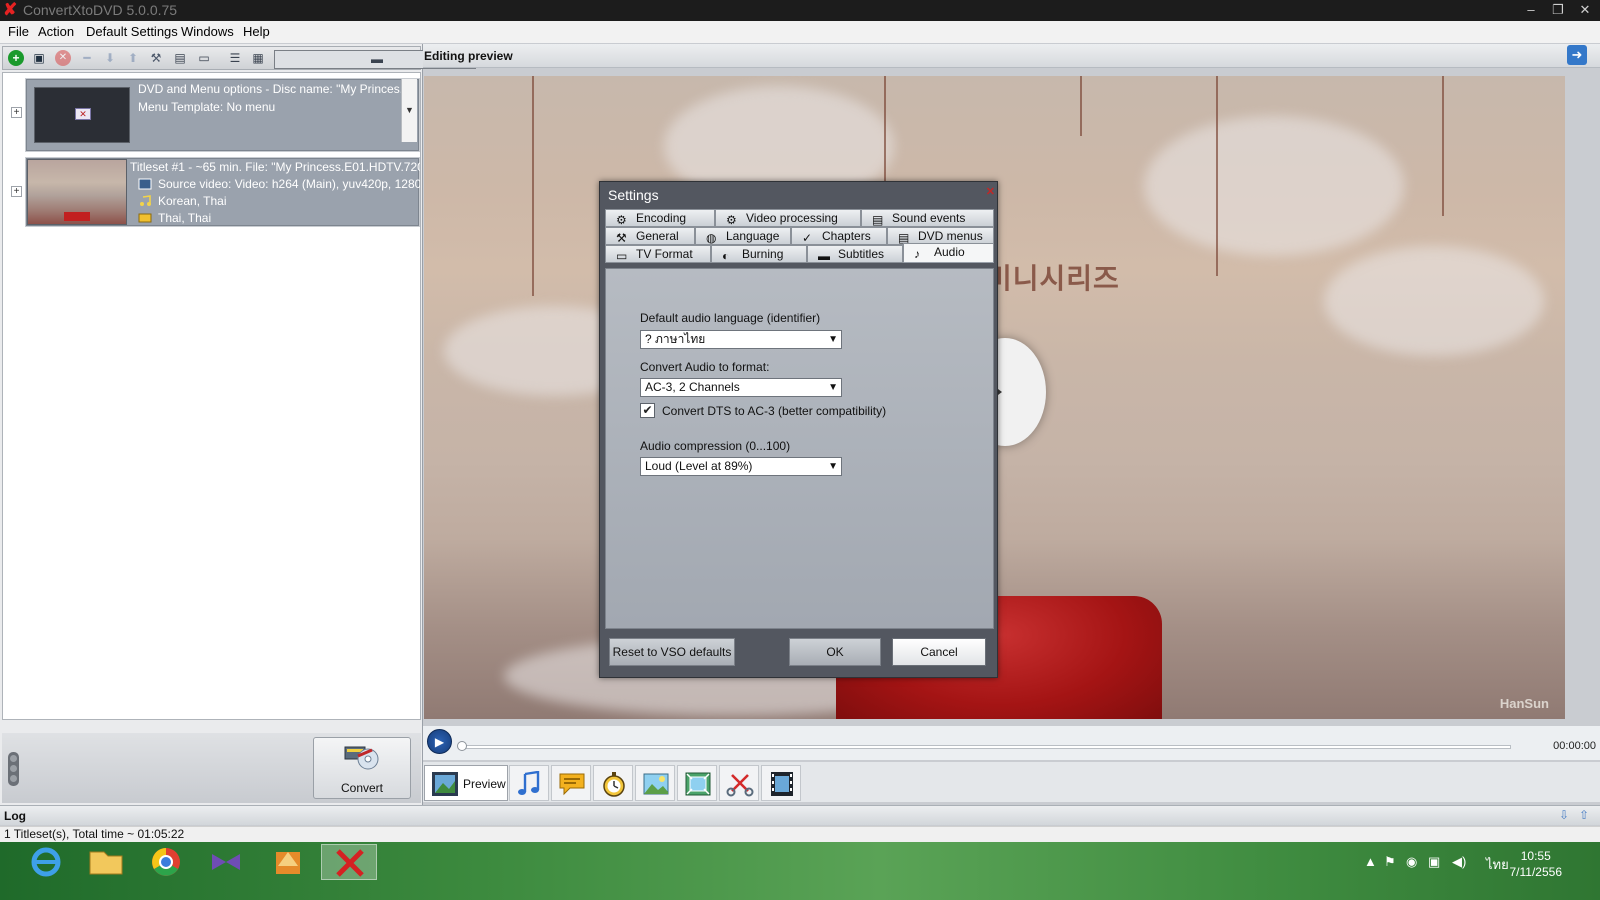  What do you see at coordinates (613, 783) in the screenshot?
I see `chapters-edit-button` at bounding box center [613, 783].